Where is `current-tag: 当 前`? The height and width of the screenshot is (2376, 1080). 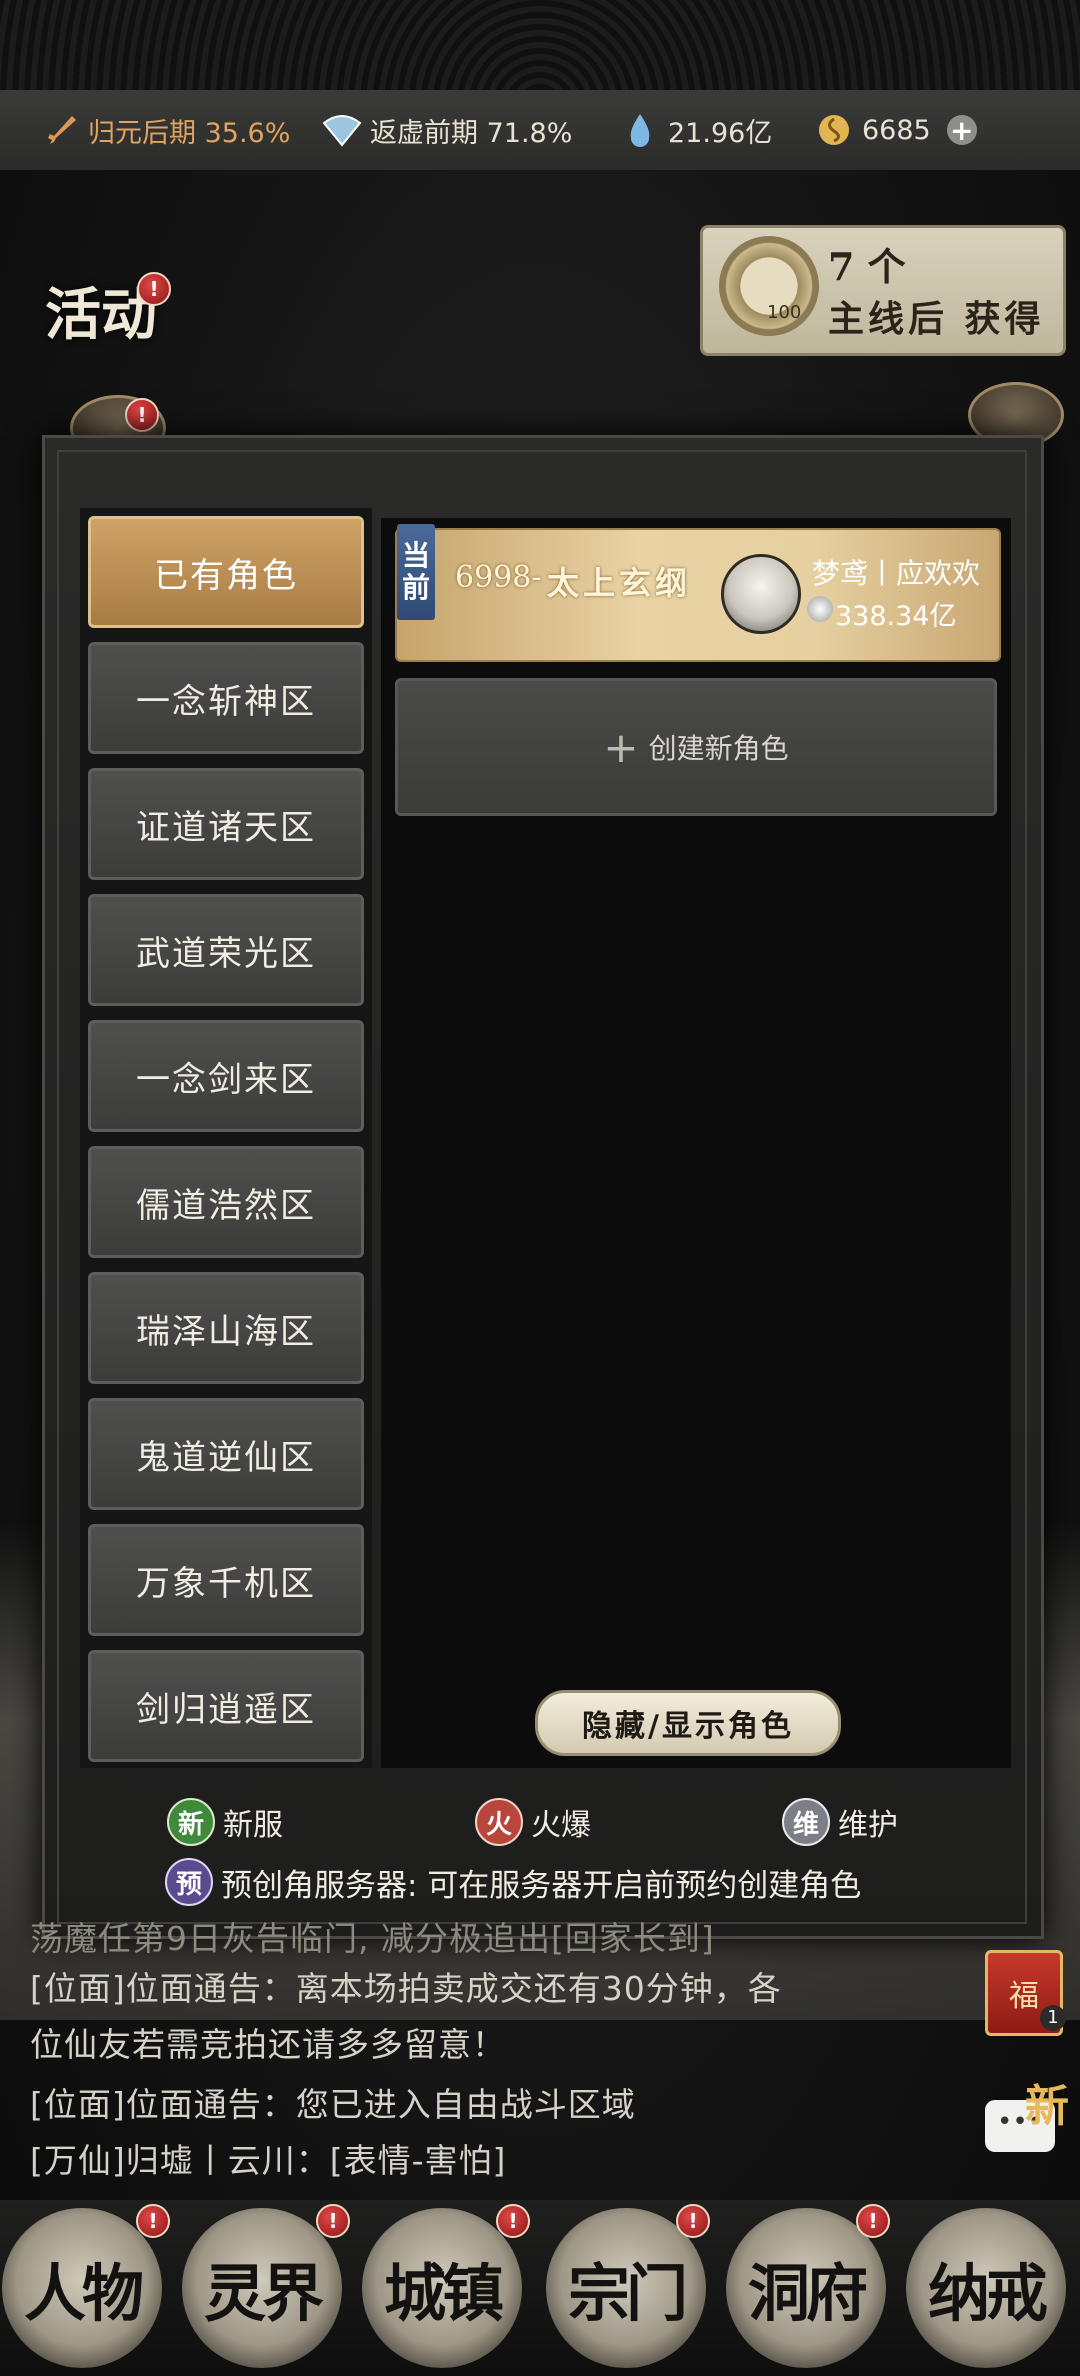 current-tag: 当 前 is located at coordinates (416, 572).